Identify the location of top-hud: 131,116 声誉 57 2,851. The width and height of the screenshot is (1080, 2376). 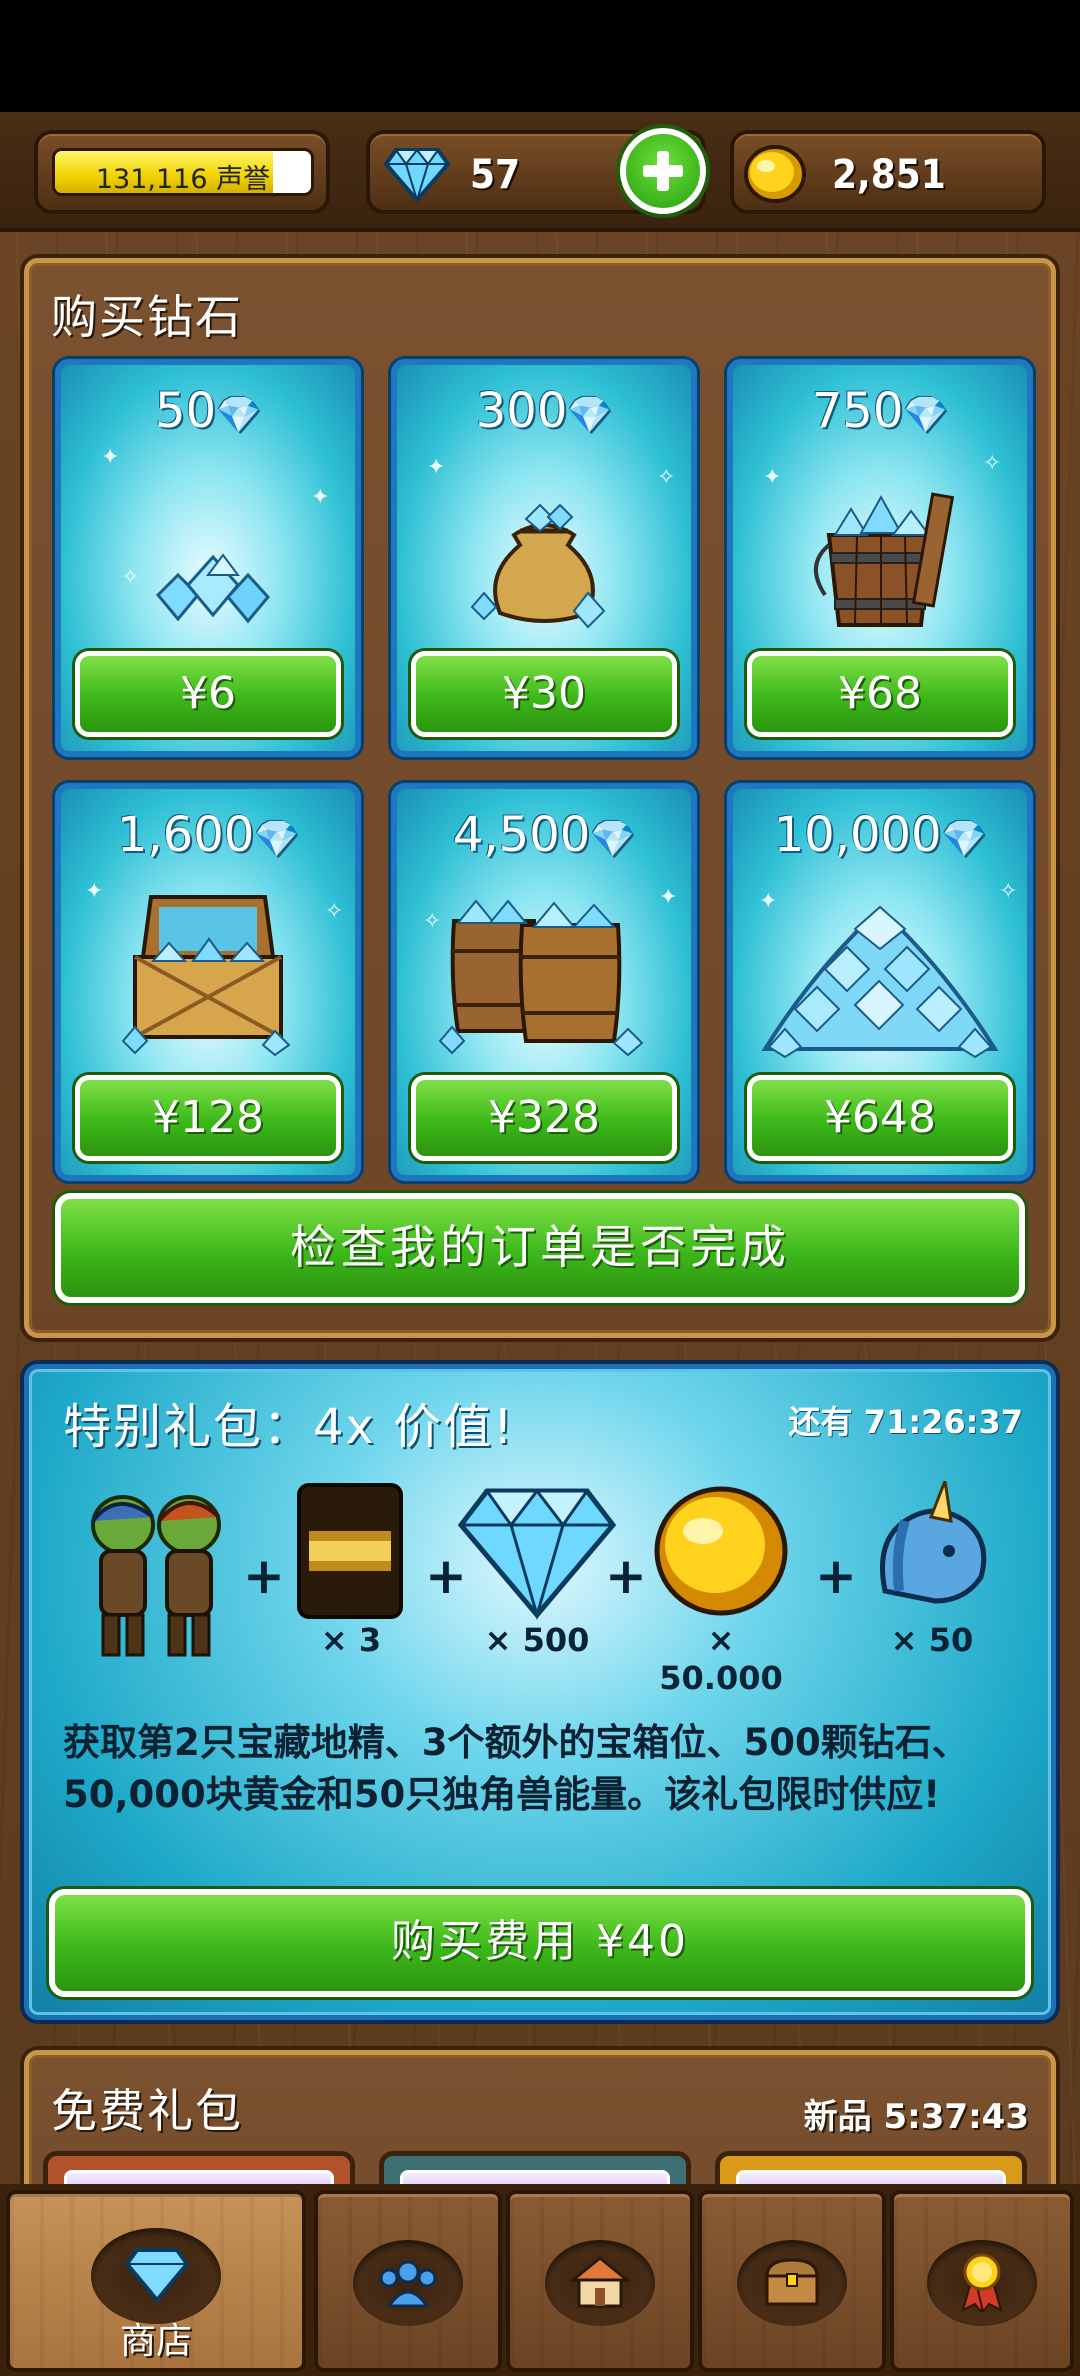
(540, 172).